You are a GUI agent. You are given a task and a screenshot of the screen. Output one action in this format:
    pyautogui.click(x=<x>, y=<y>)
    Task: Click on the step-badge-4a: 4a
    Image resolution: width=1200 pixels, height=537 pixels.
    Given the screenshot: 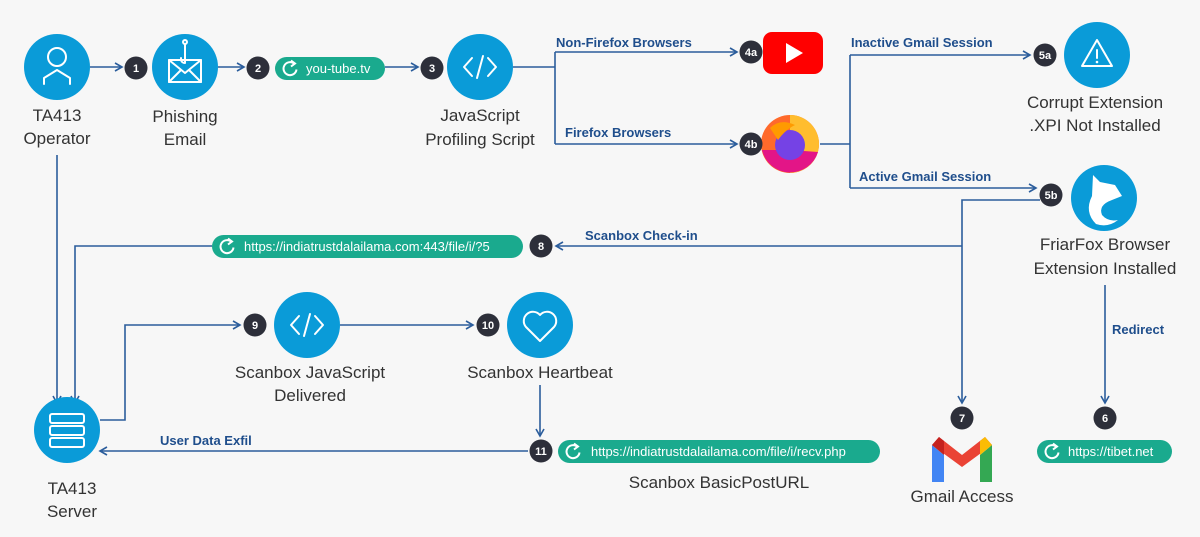 What is the action you would take?
    pyautogui.click(x=751, y=52)
    